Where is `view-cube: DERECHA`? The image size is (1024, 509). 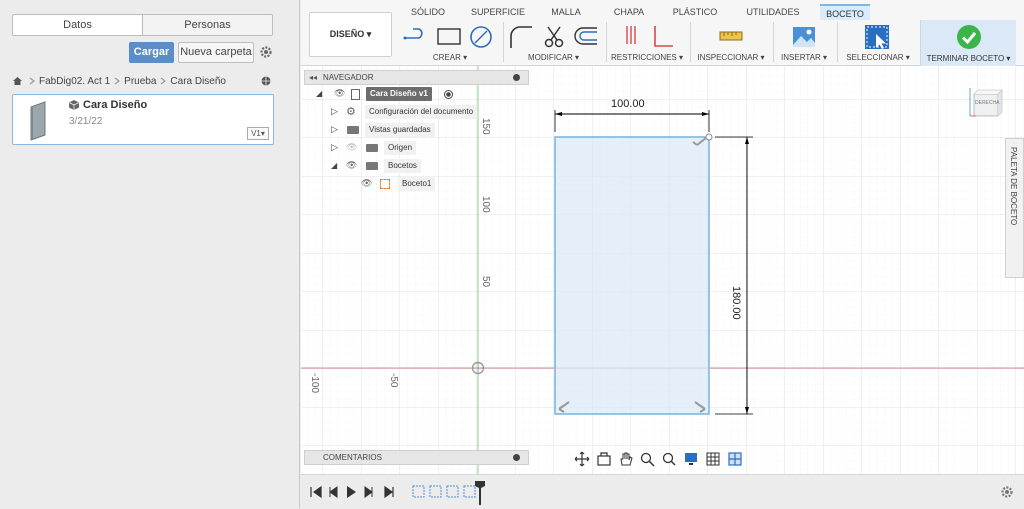 view-cube: DERECHA is located at coordinates (986, 103).